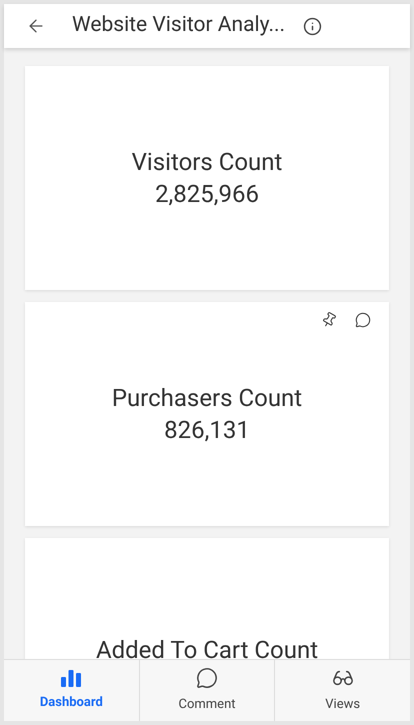 This screenshot has height=725, width=414. What do you see at coordinates (329, 320) in the screenshot?
I see `pin-icon` at bounding box center [329, 320].